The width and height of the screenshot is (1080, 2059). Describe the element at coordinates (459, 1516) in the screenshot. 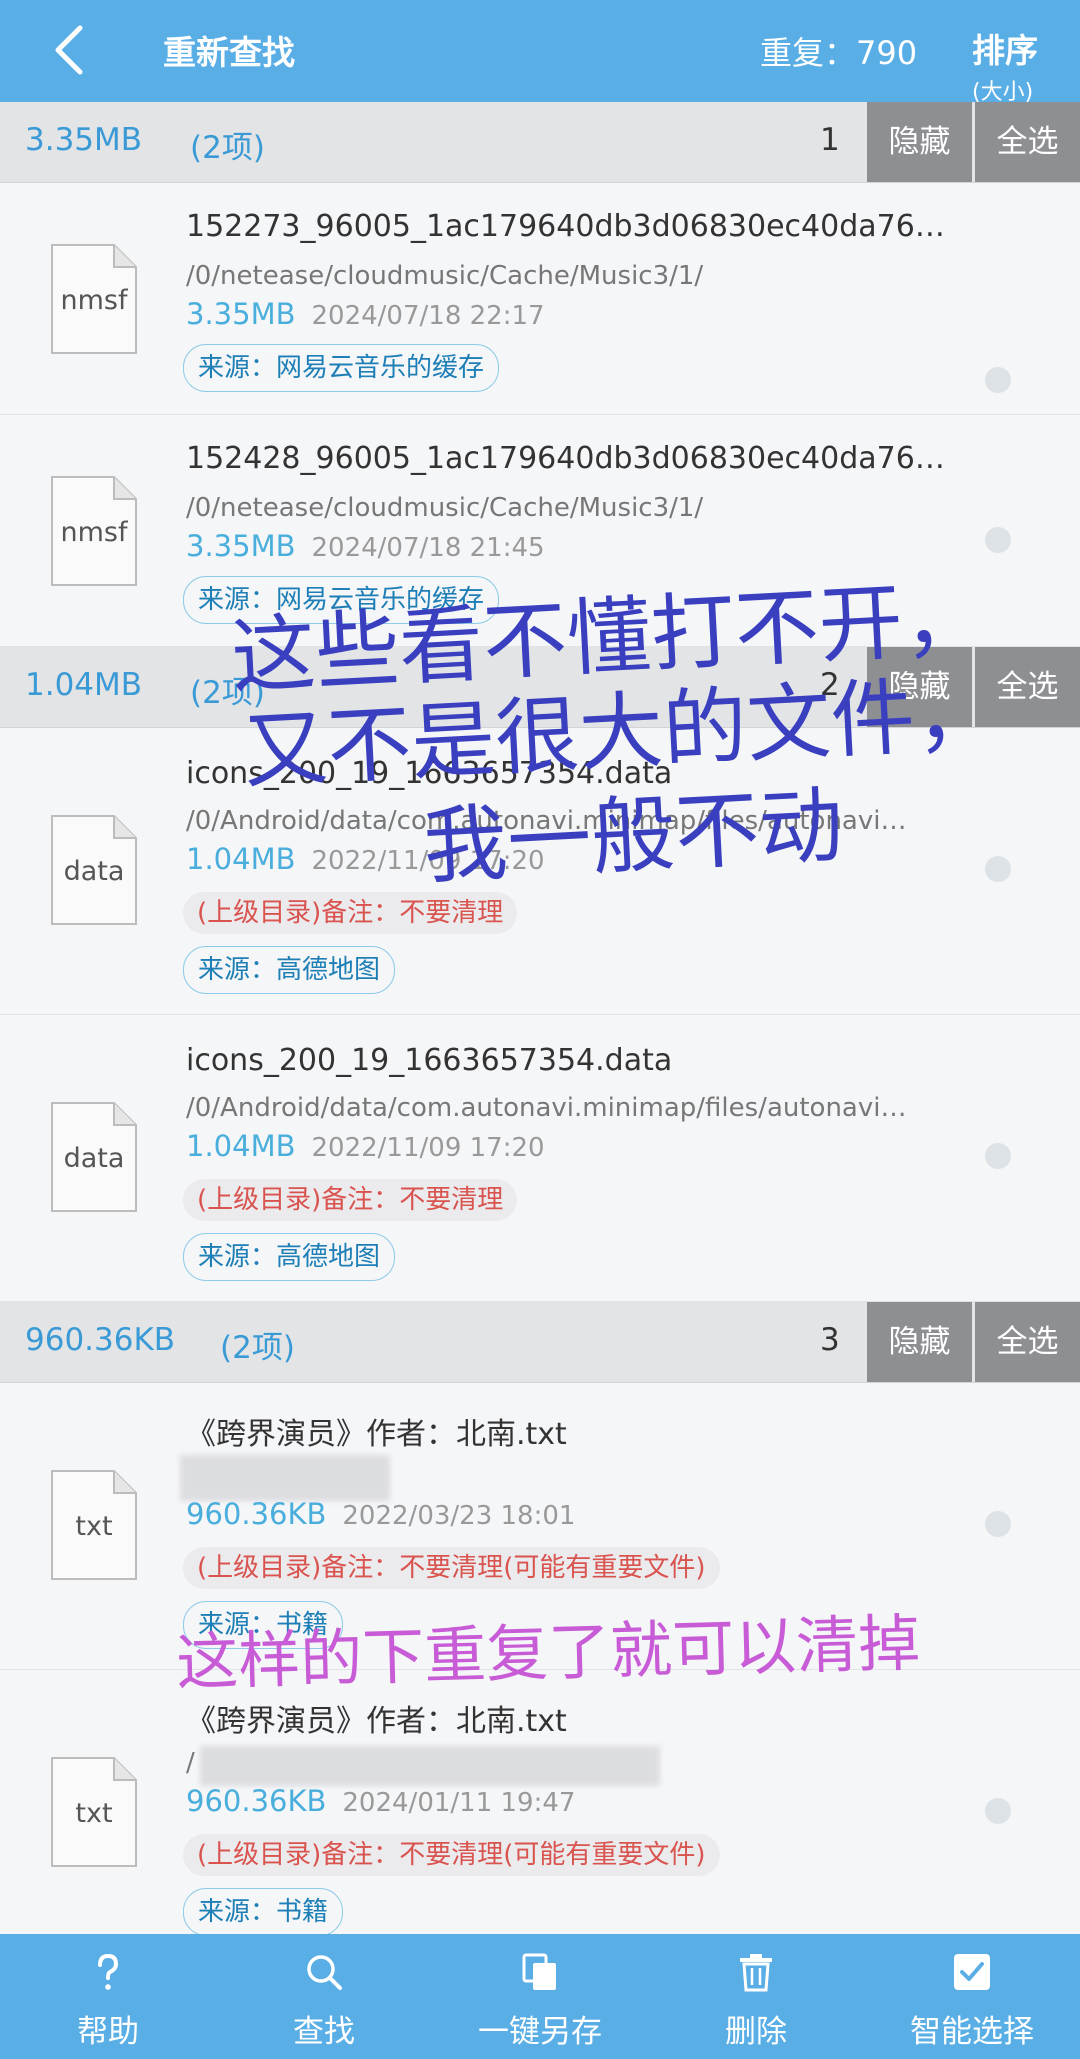

I see `file-date: 2022/03/23 18:01` at that location.